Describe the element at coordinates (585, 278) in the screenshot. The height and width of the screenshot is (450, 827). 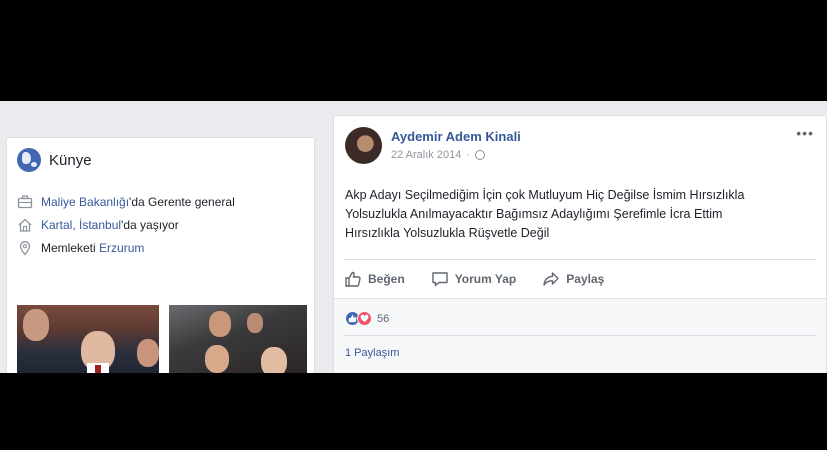
I see `share-label: Paylaş` at that location.